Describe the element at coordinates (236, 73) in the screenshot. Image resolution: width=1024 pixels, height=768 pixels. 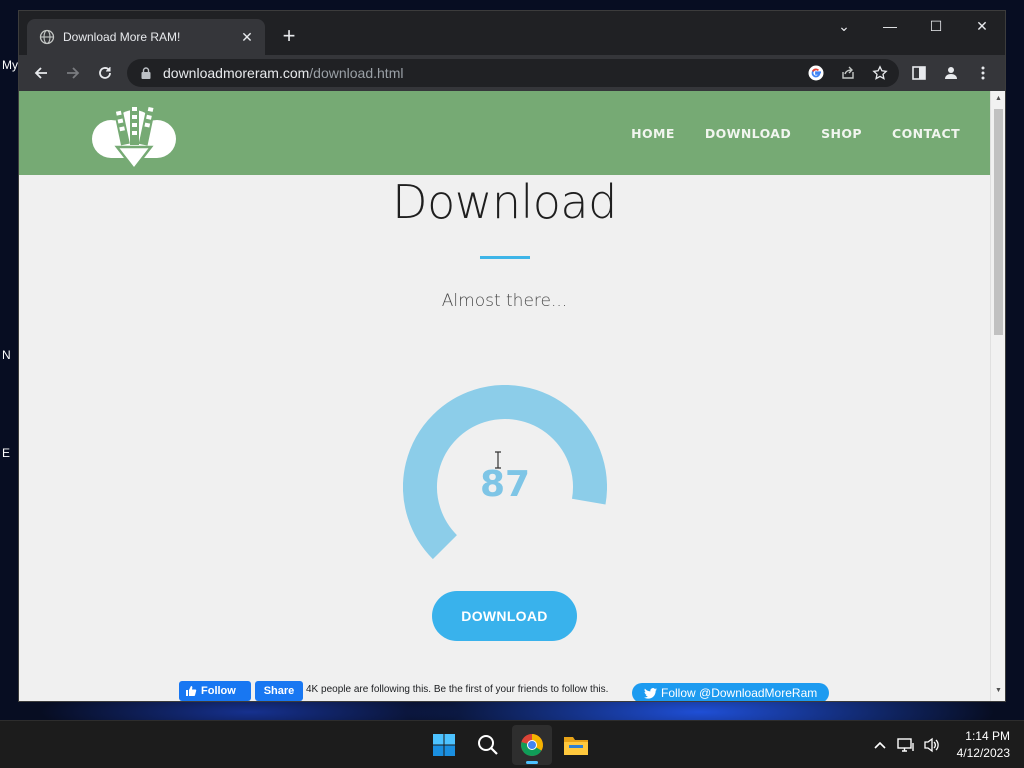
I see `url-host: downloadmoreram.com` at that location.